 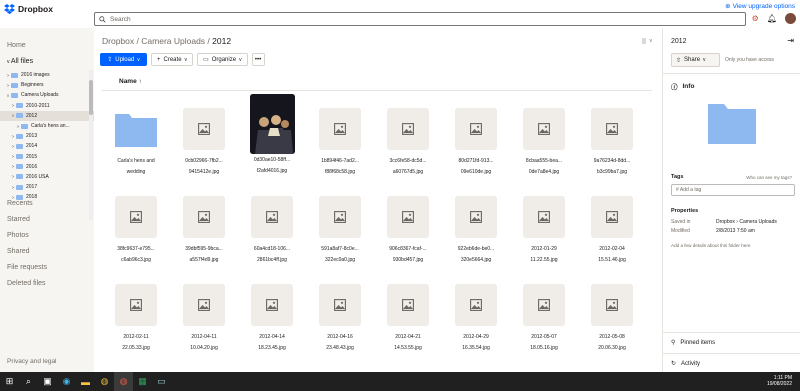 I want to click on nav-file-requests: File requests, so click(x=47, y=268).